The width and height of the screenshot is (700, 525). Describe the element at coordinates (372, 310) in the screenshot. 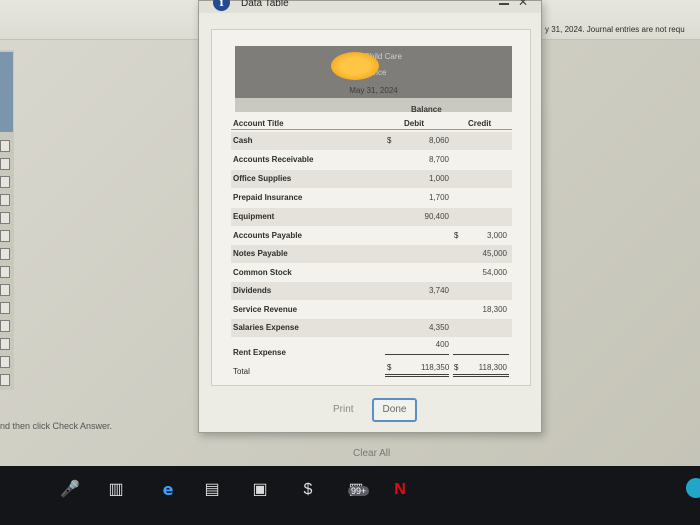

I see `table-row: Service Revenue 18,300` at that location.